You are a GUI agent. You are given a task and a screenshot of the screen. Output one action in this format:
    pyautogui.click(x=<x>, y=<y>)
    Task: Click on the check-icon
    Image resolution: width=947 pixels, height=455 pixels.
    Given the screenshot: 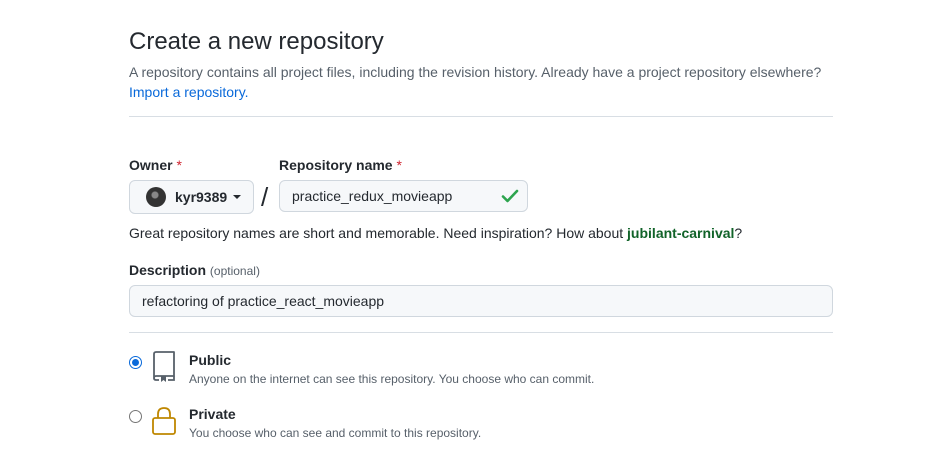 What is the action you would take?
    pyautogui.click(x=510, y=196)
    